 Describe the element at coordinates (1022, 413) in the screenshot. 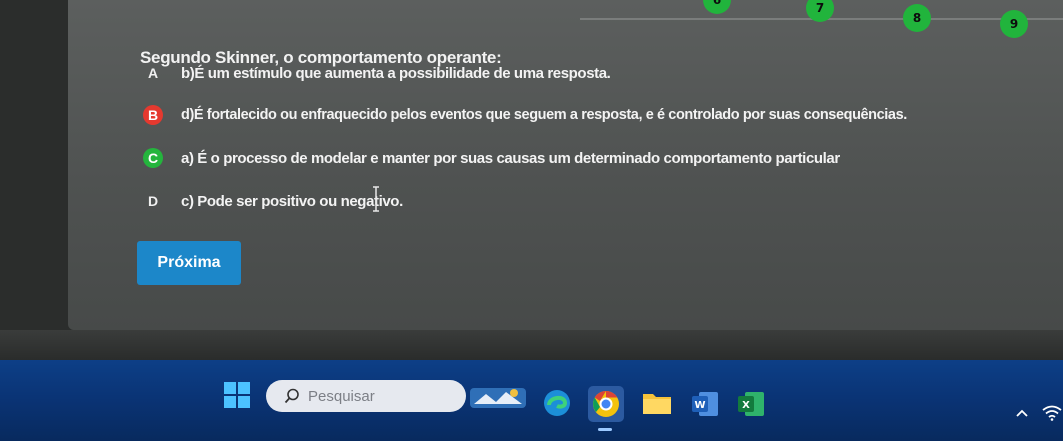

I see `chevron-up-icon` at that location.